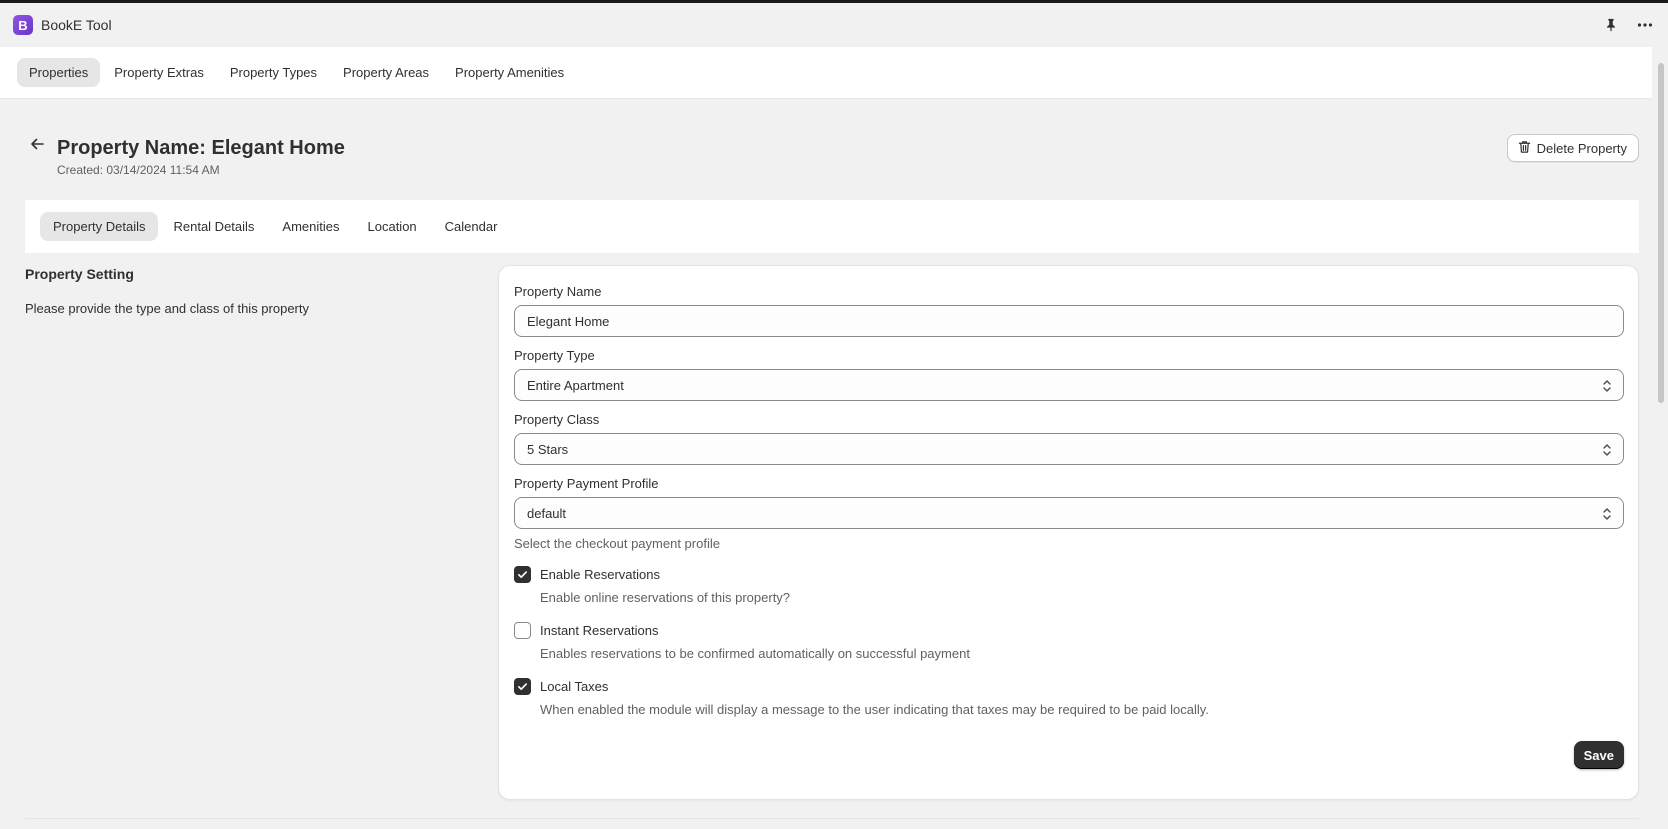 The image size is (1668, 829). Describe the element at coordinates (213, 226) in the screenshot. I see `tab-rental-details: Rental Details` at that location.